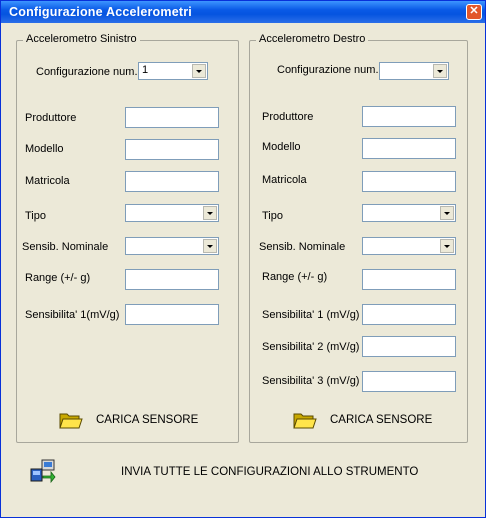 The height and width of the screenshot is (518, 486). Describe the element at coordinates (100, 12) in the screenshot. I see `window-title: Configurazione Accelerometri` at that location.